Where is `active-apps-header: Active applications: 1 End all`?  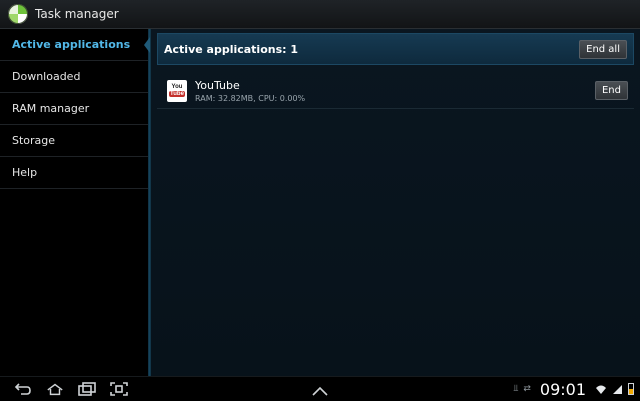
active-apps-header: Active applications: 1 End all is located at coordinates (395, 49).